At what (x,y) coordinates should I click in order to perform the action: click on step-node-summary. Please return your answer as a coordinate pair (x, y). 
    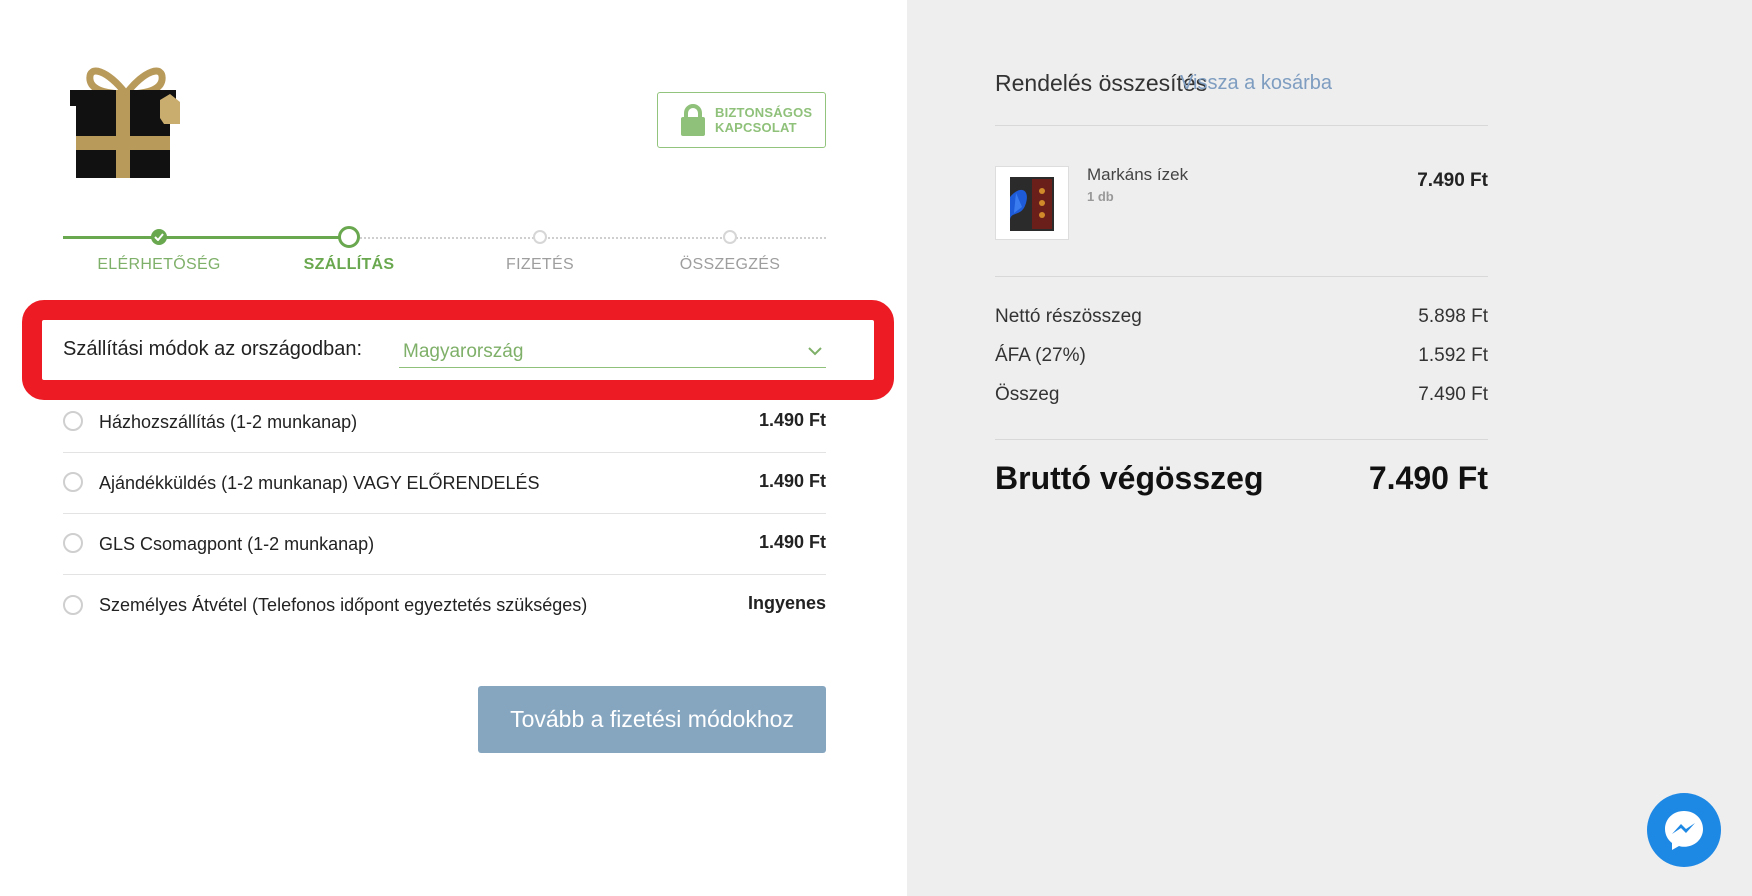
    Looking at the image, I should click on (730, 237).